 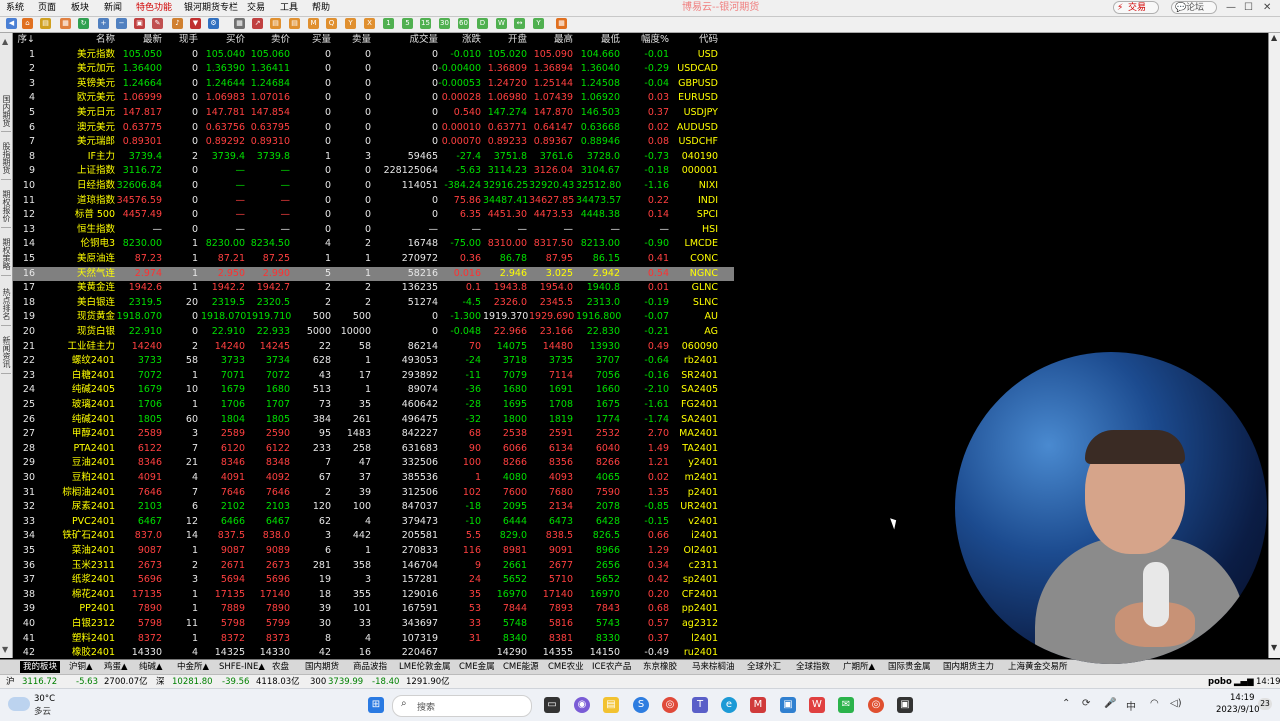 What do you see at coordinates (80, 157) in the screenshot?
I see `cell-name: IF主力` at bounding box center [80, 157].